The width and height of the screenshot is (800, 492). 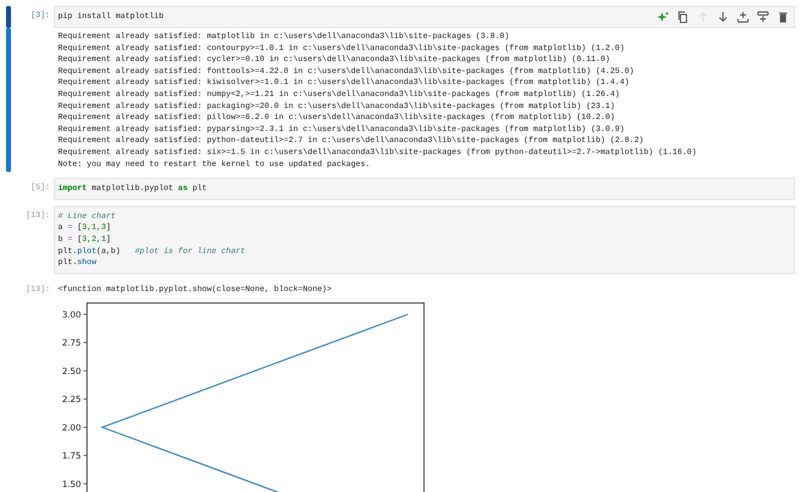 I want to click on insert-below-icon, so click(x=763, y=17).